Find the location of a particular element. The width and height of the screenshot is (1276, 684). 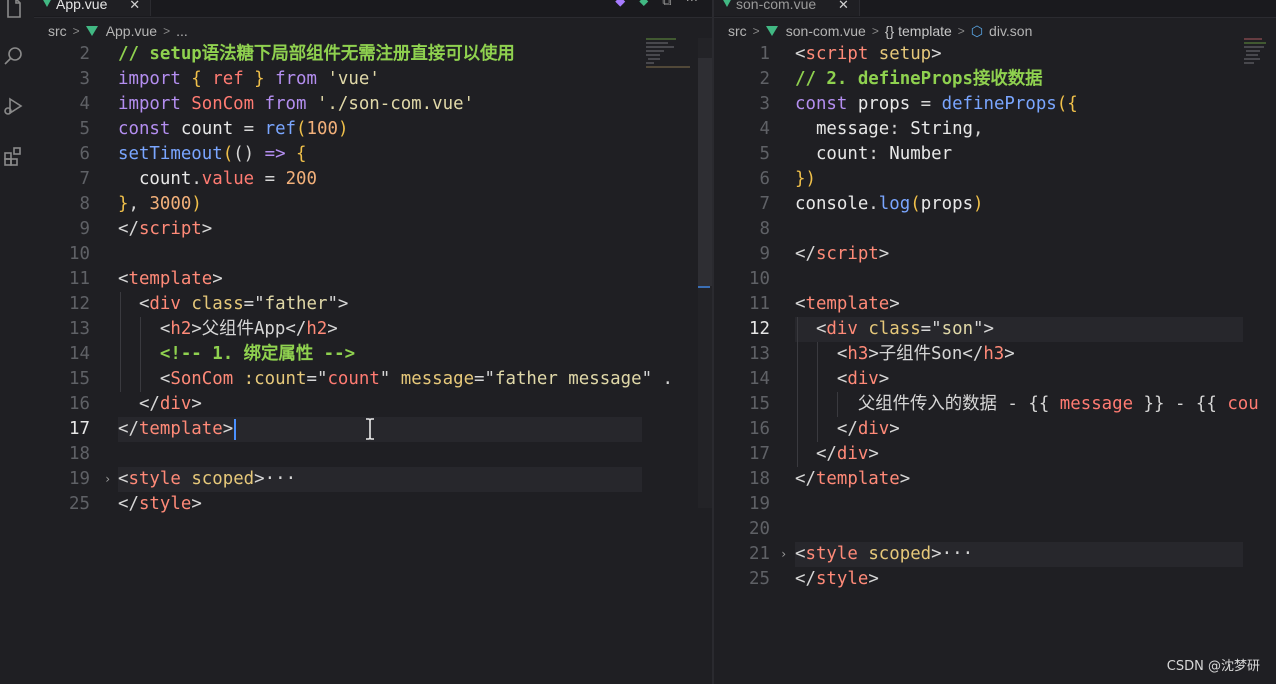

code-token: cou is located at coordinates (1243, 404).